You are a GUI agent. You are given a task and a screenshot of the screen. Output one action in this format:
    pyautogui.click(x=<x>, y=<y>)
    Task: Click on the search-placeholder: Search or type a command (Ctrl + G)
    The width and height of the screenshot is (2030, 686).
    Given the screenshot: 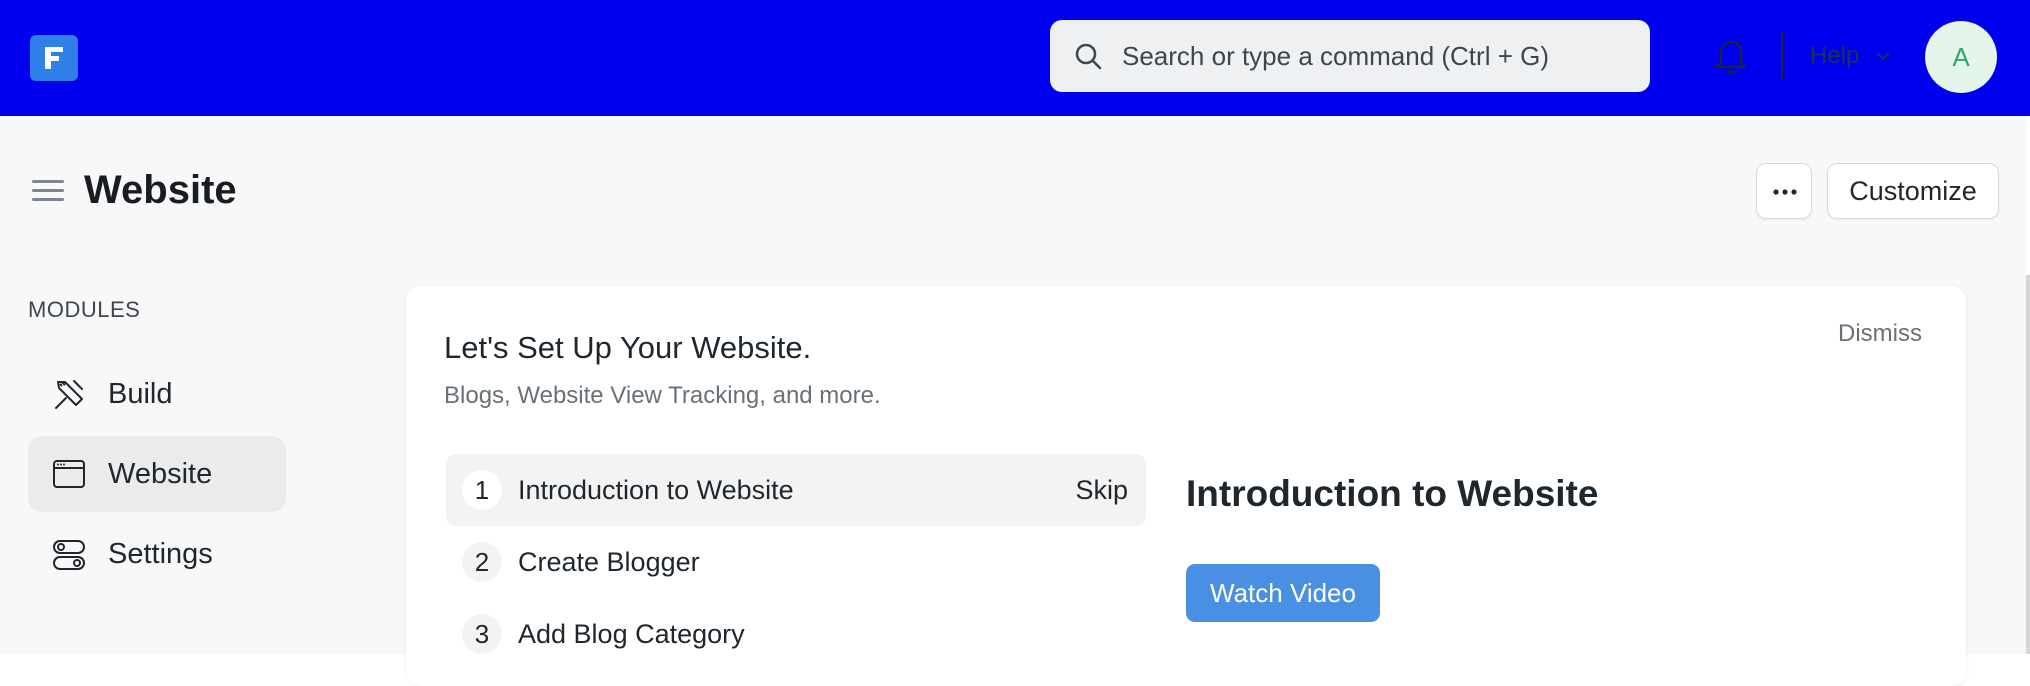 What is the action you would take?
    pyautogui.click(x=1335, y=56)
    